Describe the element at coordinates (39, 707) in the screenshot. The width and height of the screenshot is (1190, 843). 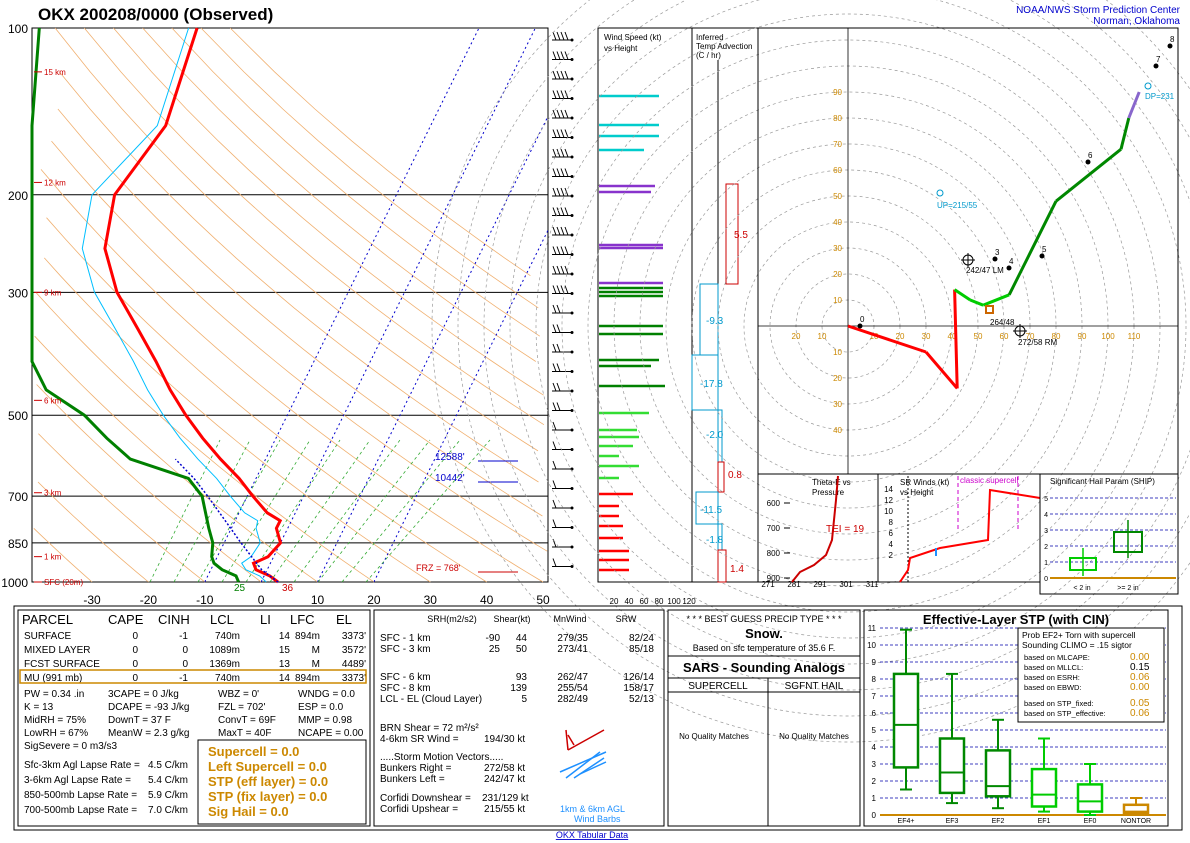
I see `index-value: K = 13` at that location.